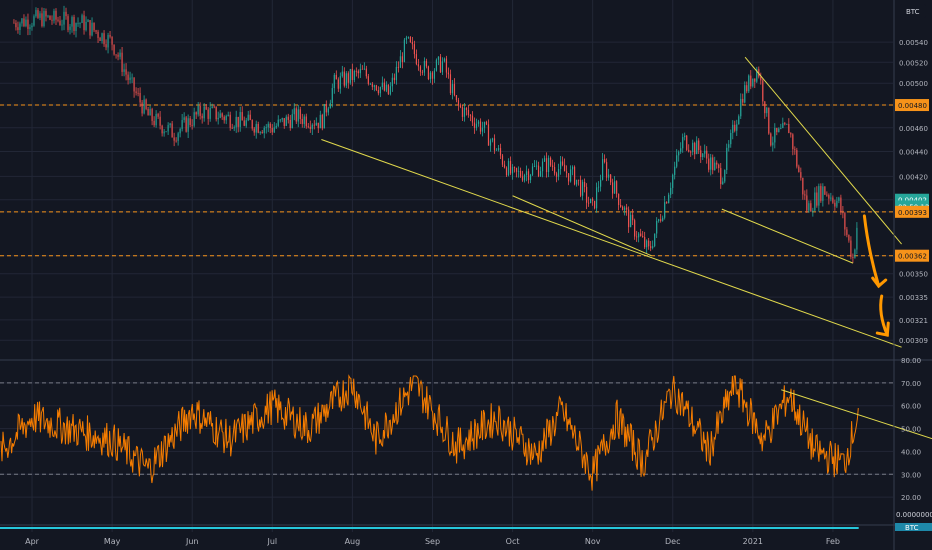  What do you see at coordinates (271, 541) in the screenshot?
I see `time-tick-label: Jul` at bounding box center [271, 541].